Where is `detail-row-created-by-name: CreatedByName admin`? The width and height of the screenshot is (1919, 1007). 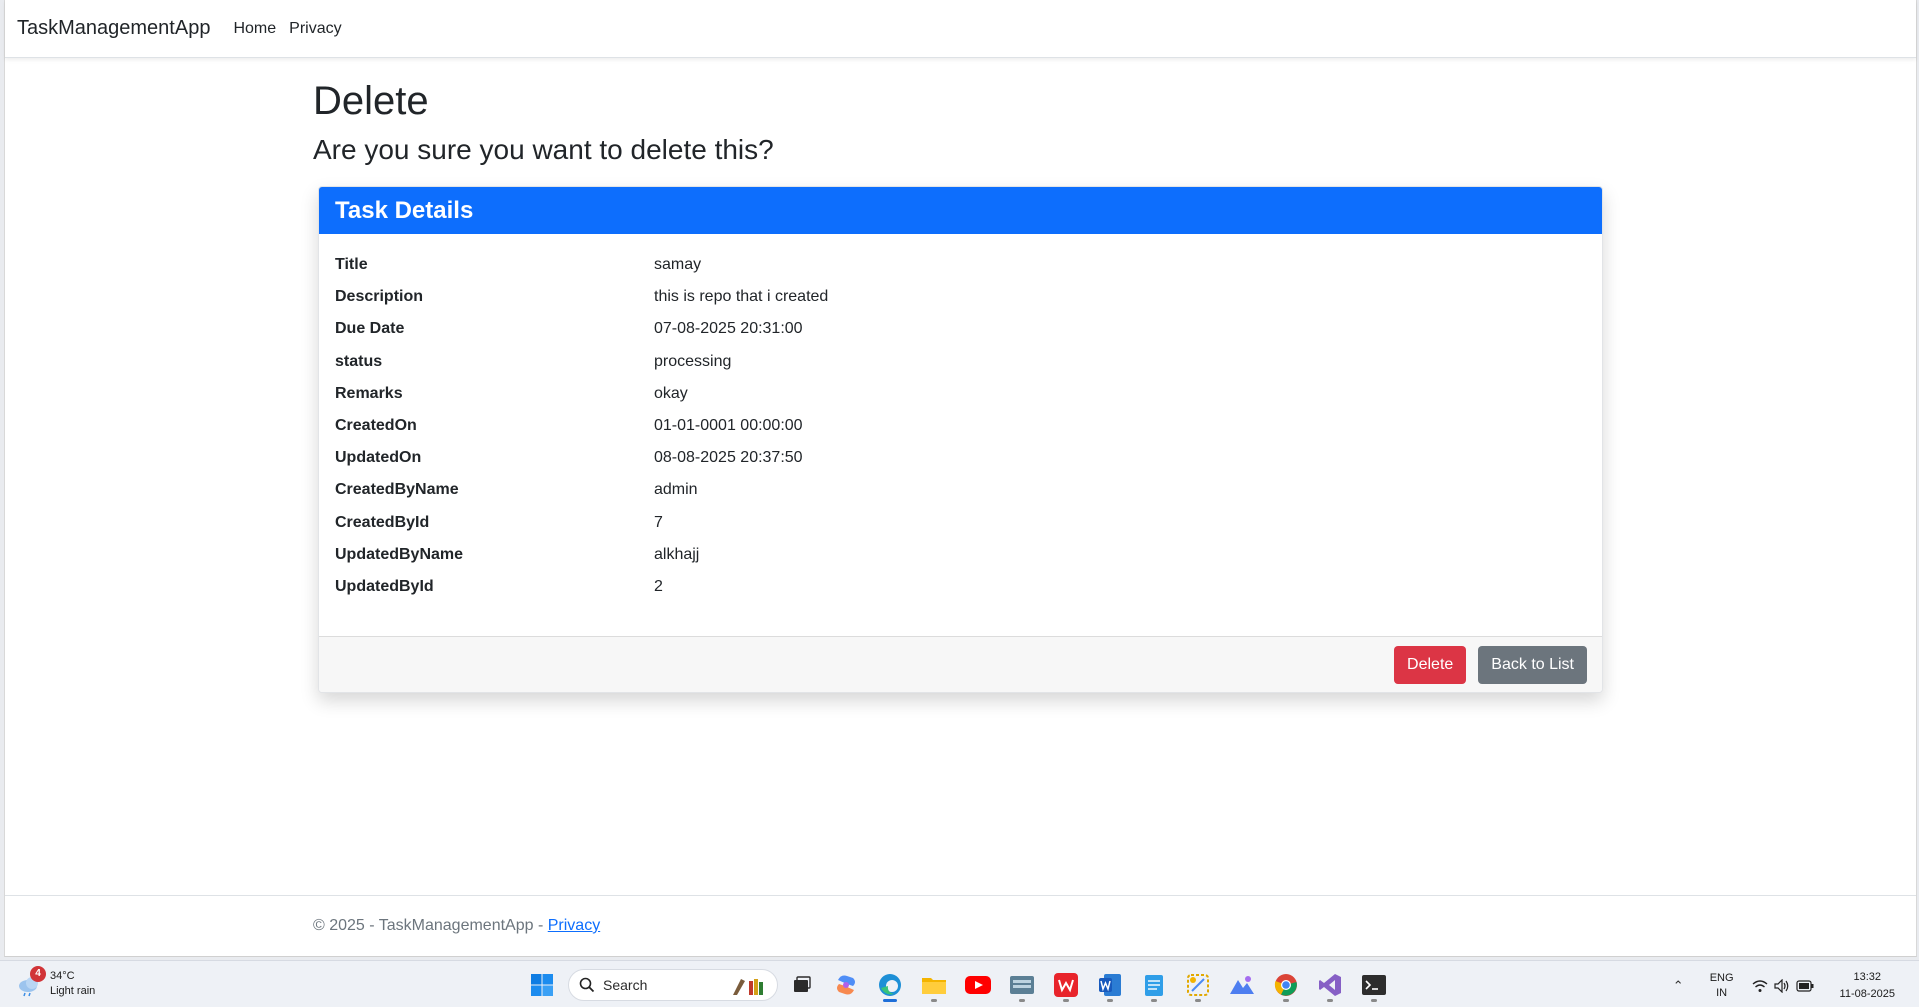
detail-row-created-by-name: CreatedByName admin is located at coordinates (960, 490).